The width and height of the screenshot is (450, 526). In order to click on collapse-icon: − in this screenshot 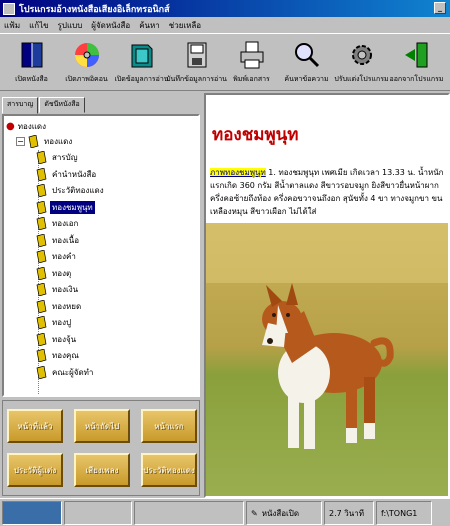, I will do `click(20, 141)`.